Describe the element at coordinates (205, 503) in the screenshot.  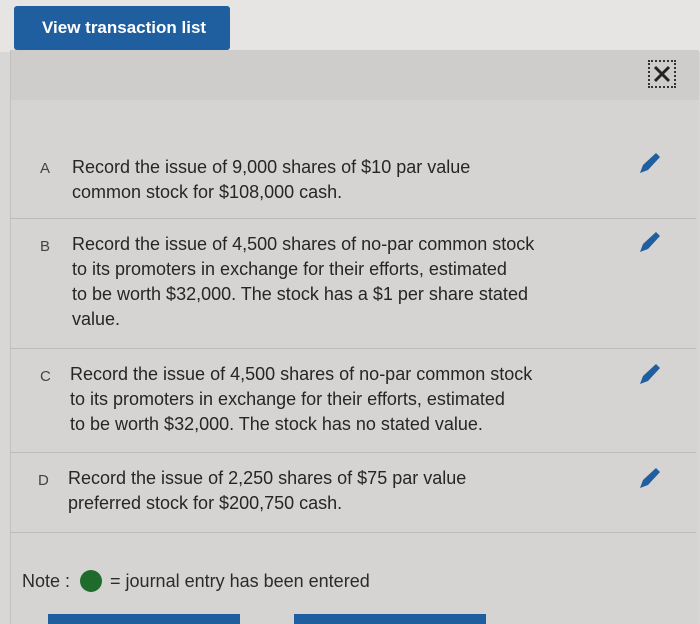
I see `transaction-d-line-2: preferred stock for $200,750 cash.` at that location.